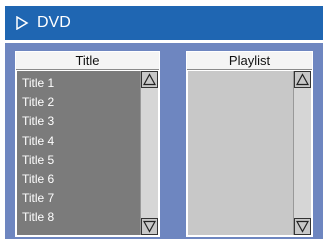 The width and height of the screenshot is (328, 242). I want to click on playlist-scrollbar, so click(302, 153).